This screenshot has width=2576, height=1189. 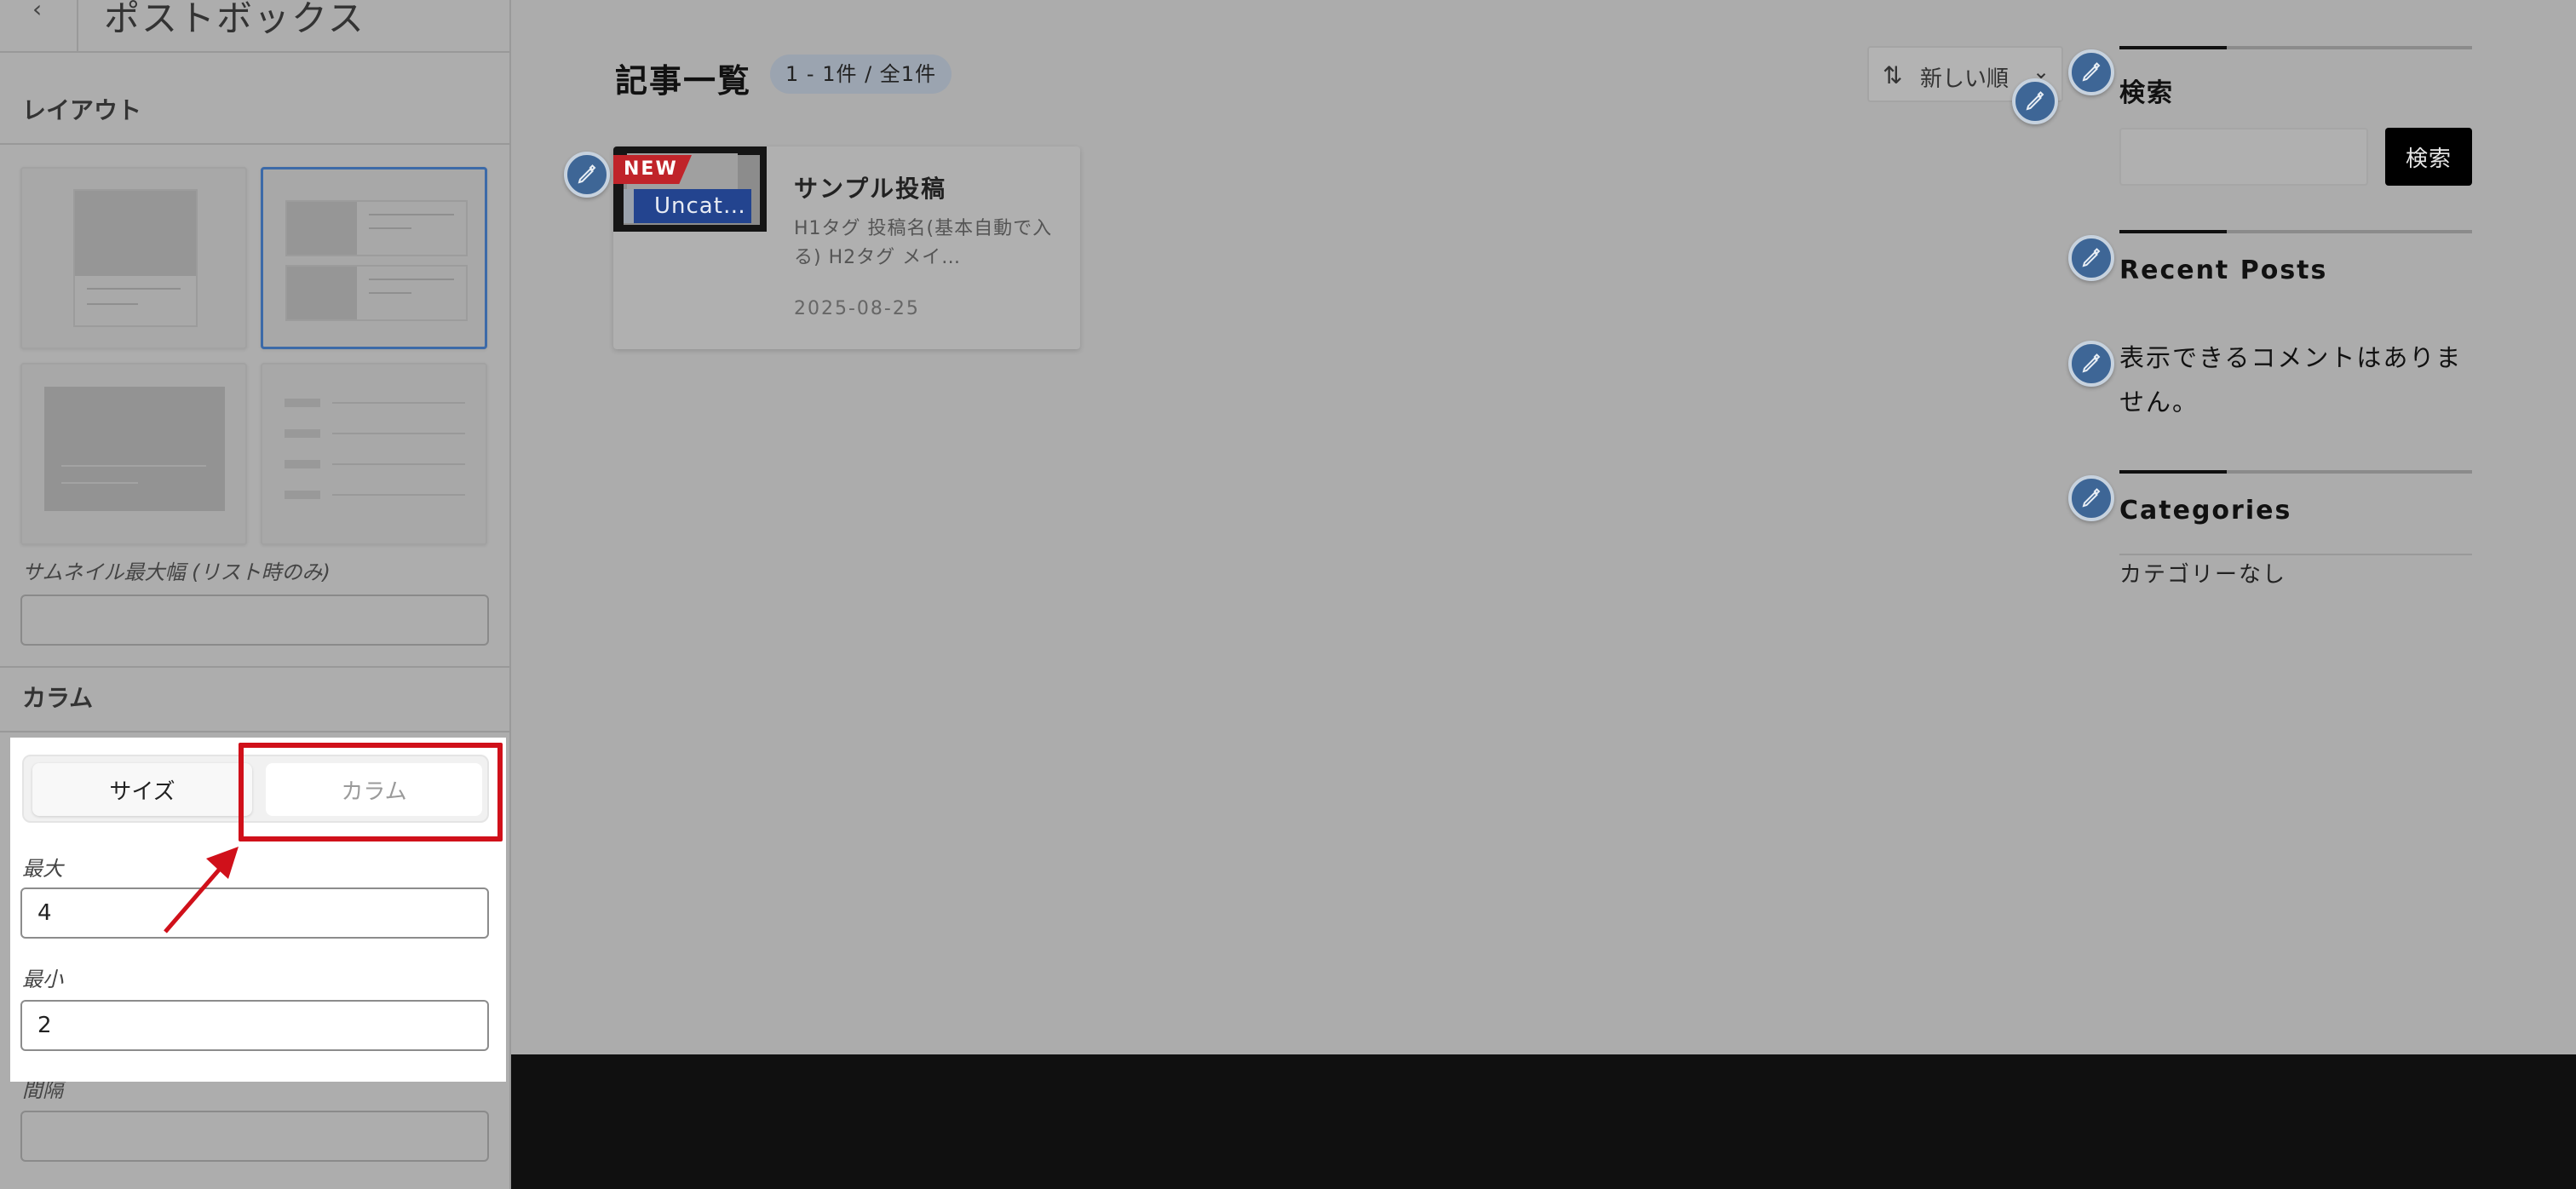 I want to click on thumbnail-width-label: サムネイル最大幅 (リスト時のみ), so click(x=177, y=572).